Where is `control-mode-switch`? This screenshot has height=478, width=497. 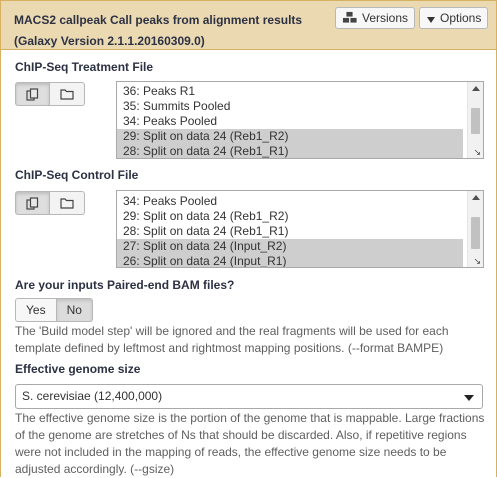
control-mode-switch is located at coordinates (50, 203).